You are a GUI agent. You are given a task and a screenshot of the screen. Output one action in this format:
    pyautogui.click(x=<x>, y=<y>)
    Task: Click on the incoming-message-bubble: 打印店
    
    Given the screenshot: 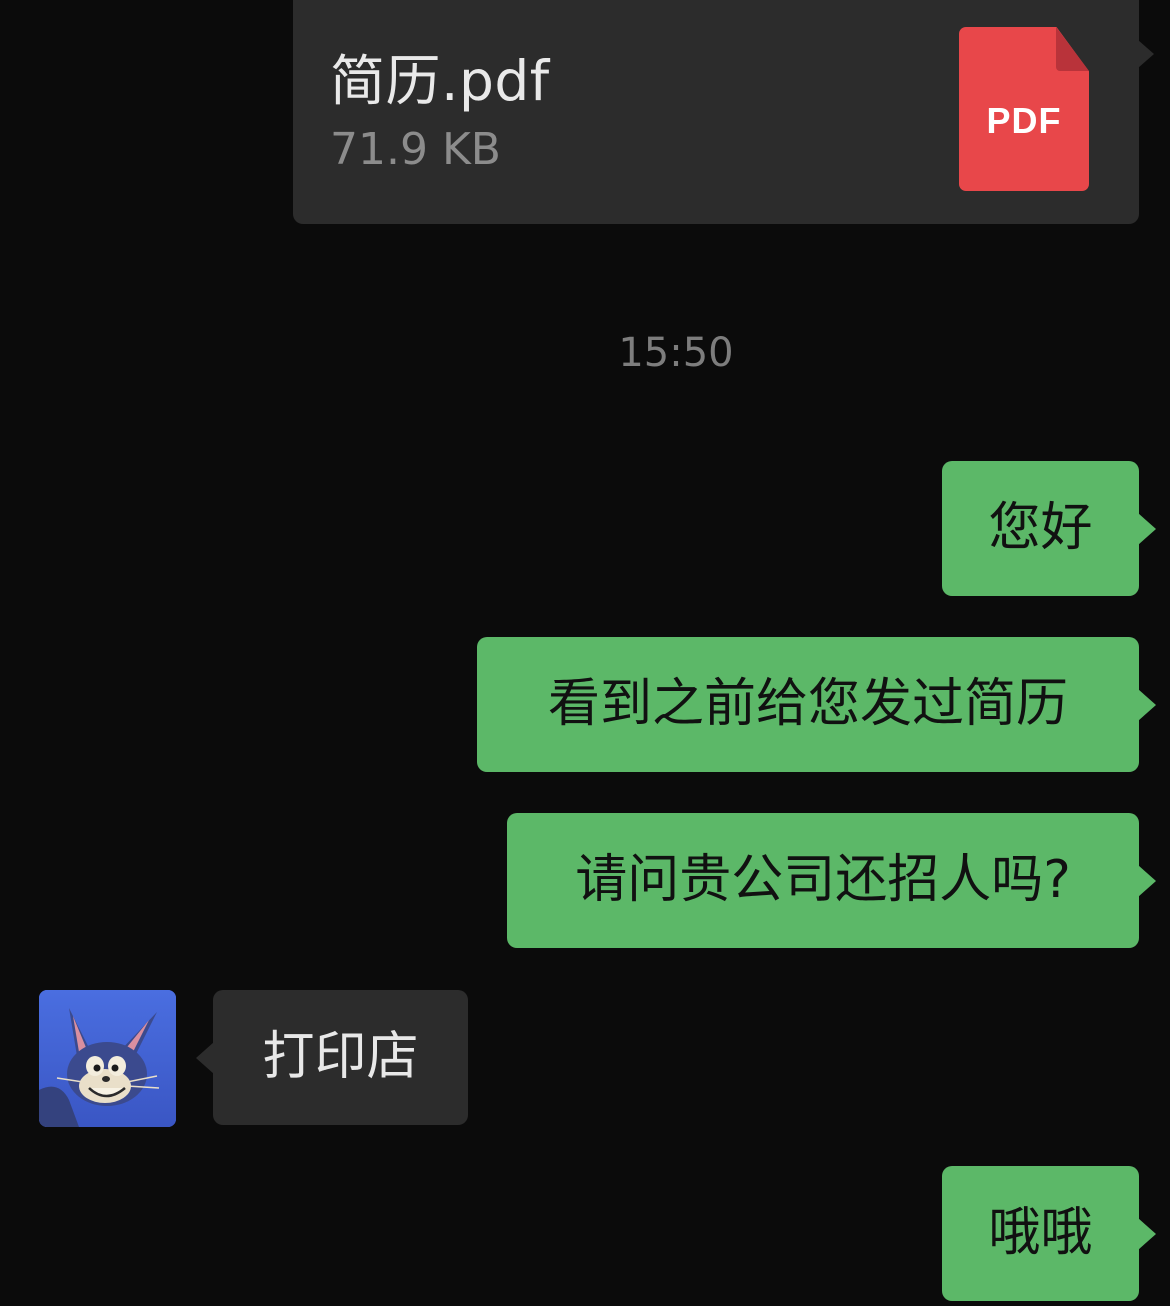 What is the action you would take?
    pyautogui.click(x=332, y=1057)
    